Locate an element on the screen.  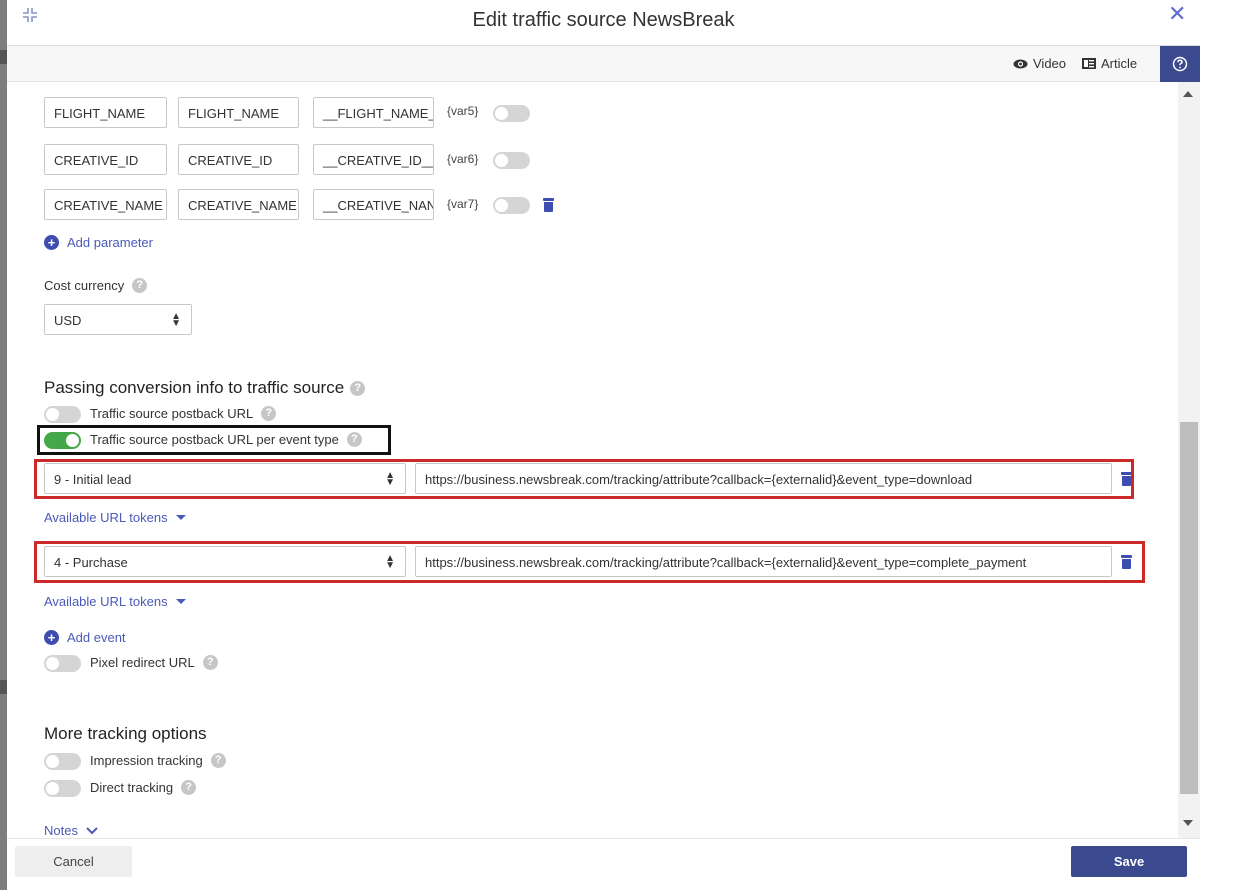
eye-icon is located at coordinates (1020, 63).